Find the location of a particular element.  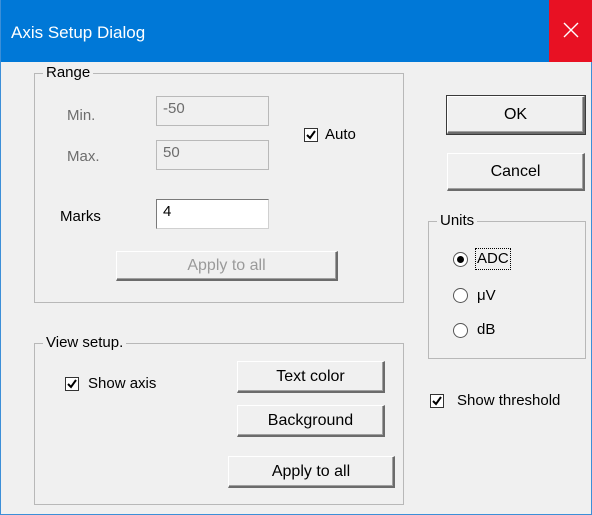

close-button is located at coordinates (570, 31).